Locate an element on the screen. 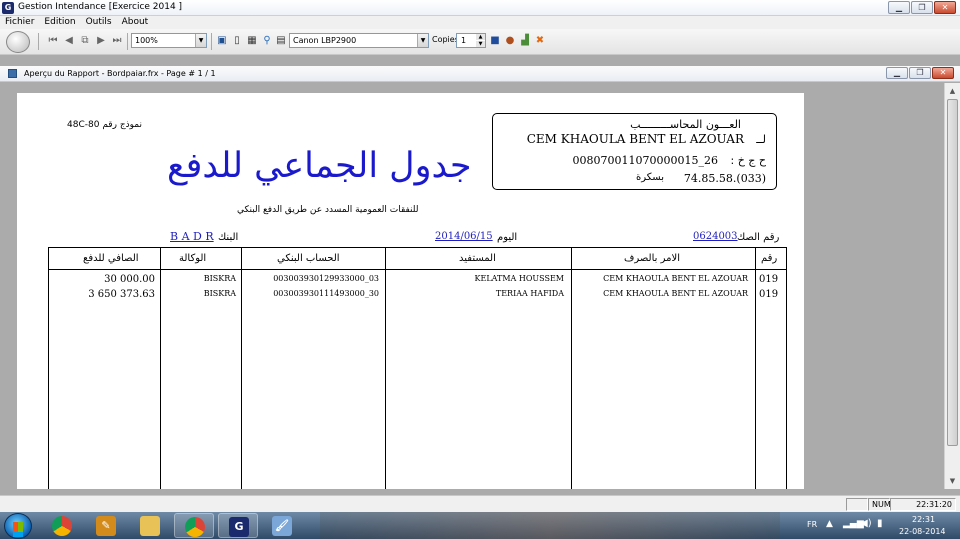  spin-down-icon: ▼ is located at coordinates (480, 44).